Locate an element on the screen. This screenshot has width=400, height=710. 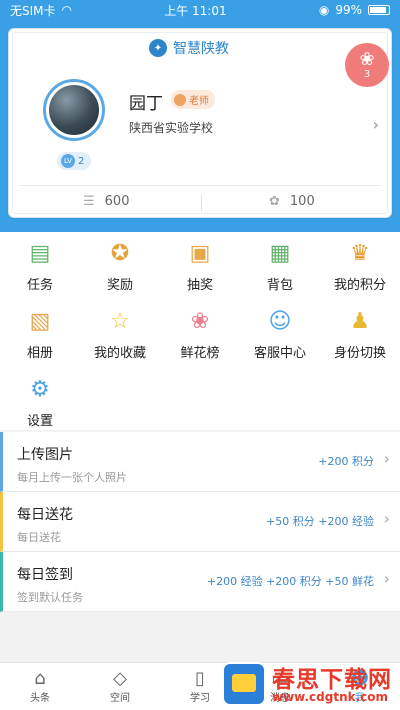
coin-stat: ☰ 600 is located at coordinates (106, 201).